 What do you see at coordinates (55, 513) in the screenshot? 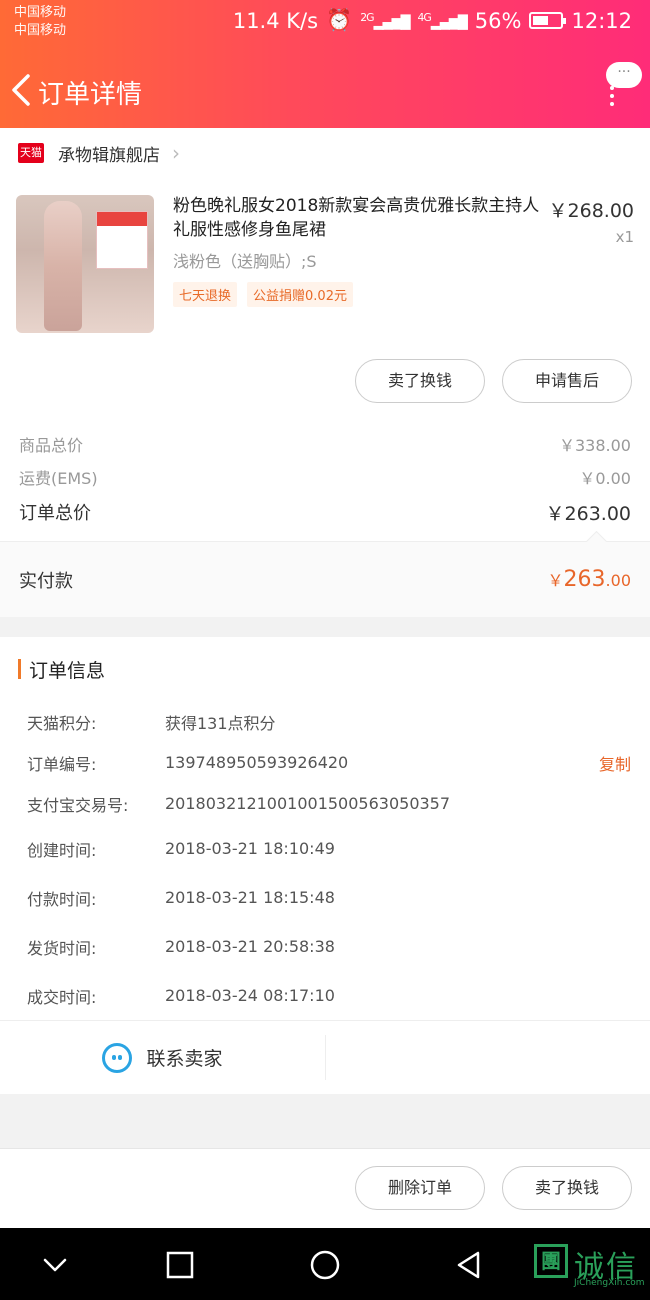
I see `order-total-label: 订单总价` at bounding box center [55, 513].